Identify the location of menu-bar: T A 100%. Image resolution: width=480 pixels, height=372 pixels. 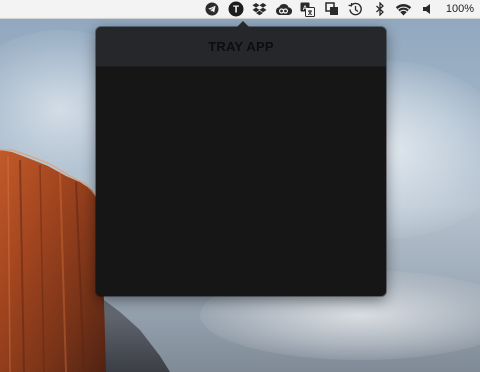
(240, 9).